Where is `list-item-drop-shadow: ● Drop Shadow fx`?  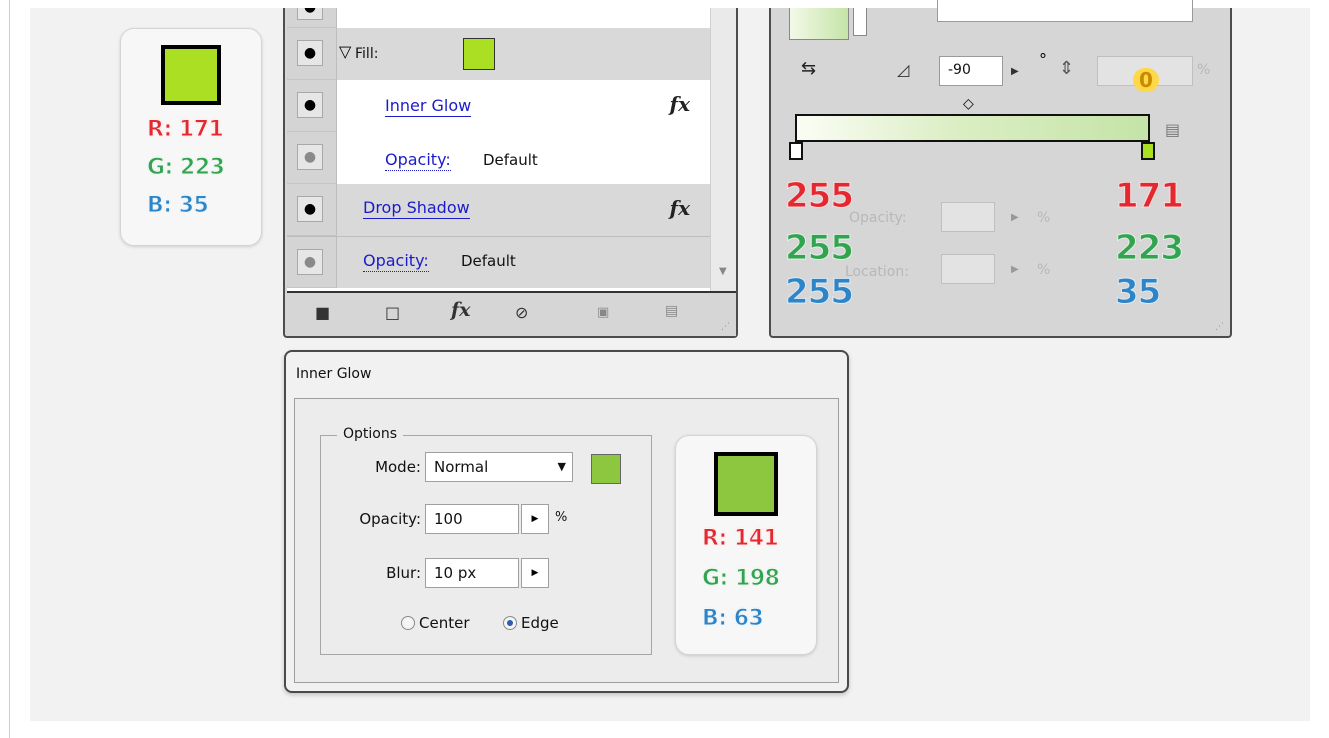
list-item-drop-shadow: ● Drop Shadow fx is located at coordinates (498, 210).